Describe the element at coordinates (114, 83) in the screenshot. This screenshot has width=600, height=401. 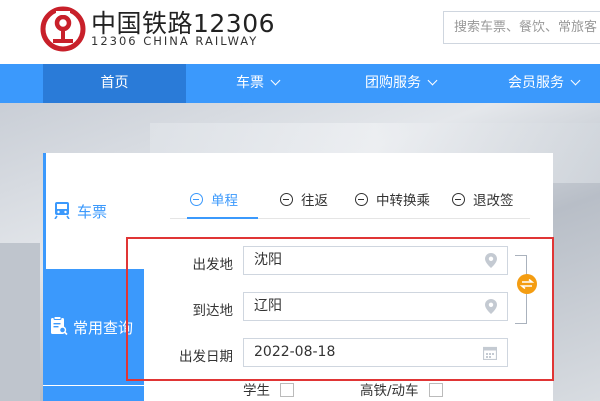
I see `nav-item-home: 首页` at that location.